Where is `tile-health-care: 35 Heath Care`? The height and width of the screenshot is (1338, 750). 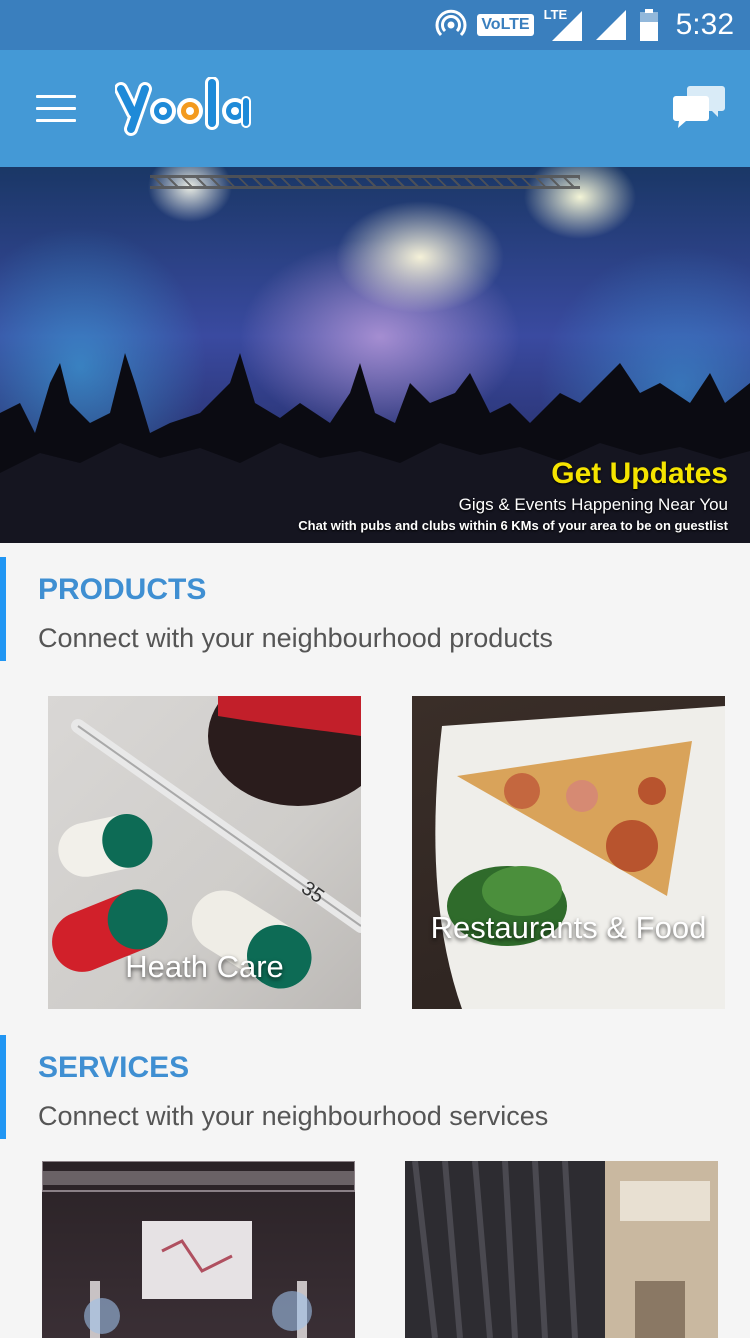
tile-health-care: 35 Heath Care is located at coordinates (204, 852).